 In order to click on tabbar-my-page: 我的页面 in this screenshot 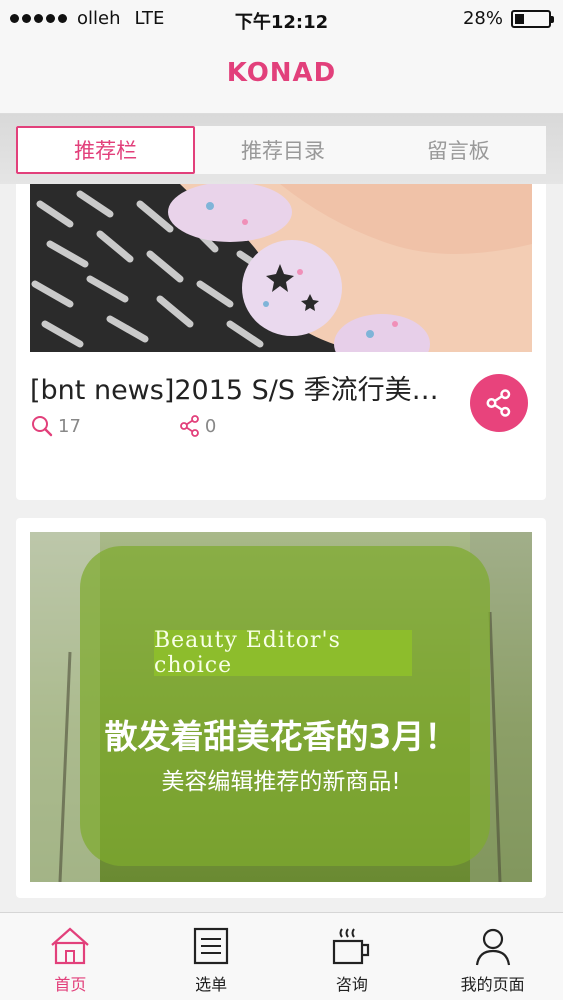, I will do `click(492, 956)`.